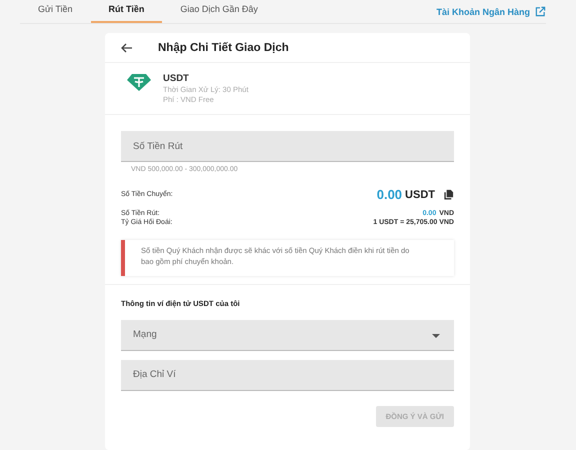 This screenshot has height=450, width=576. Describe the element at coordinates (448, 194) in the screenshot. I see `copy-icon` at that location.